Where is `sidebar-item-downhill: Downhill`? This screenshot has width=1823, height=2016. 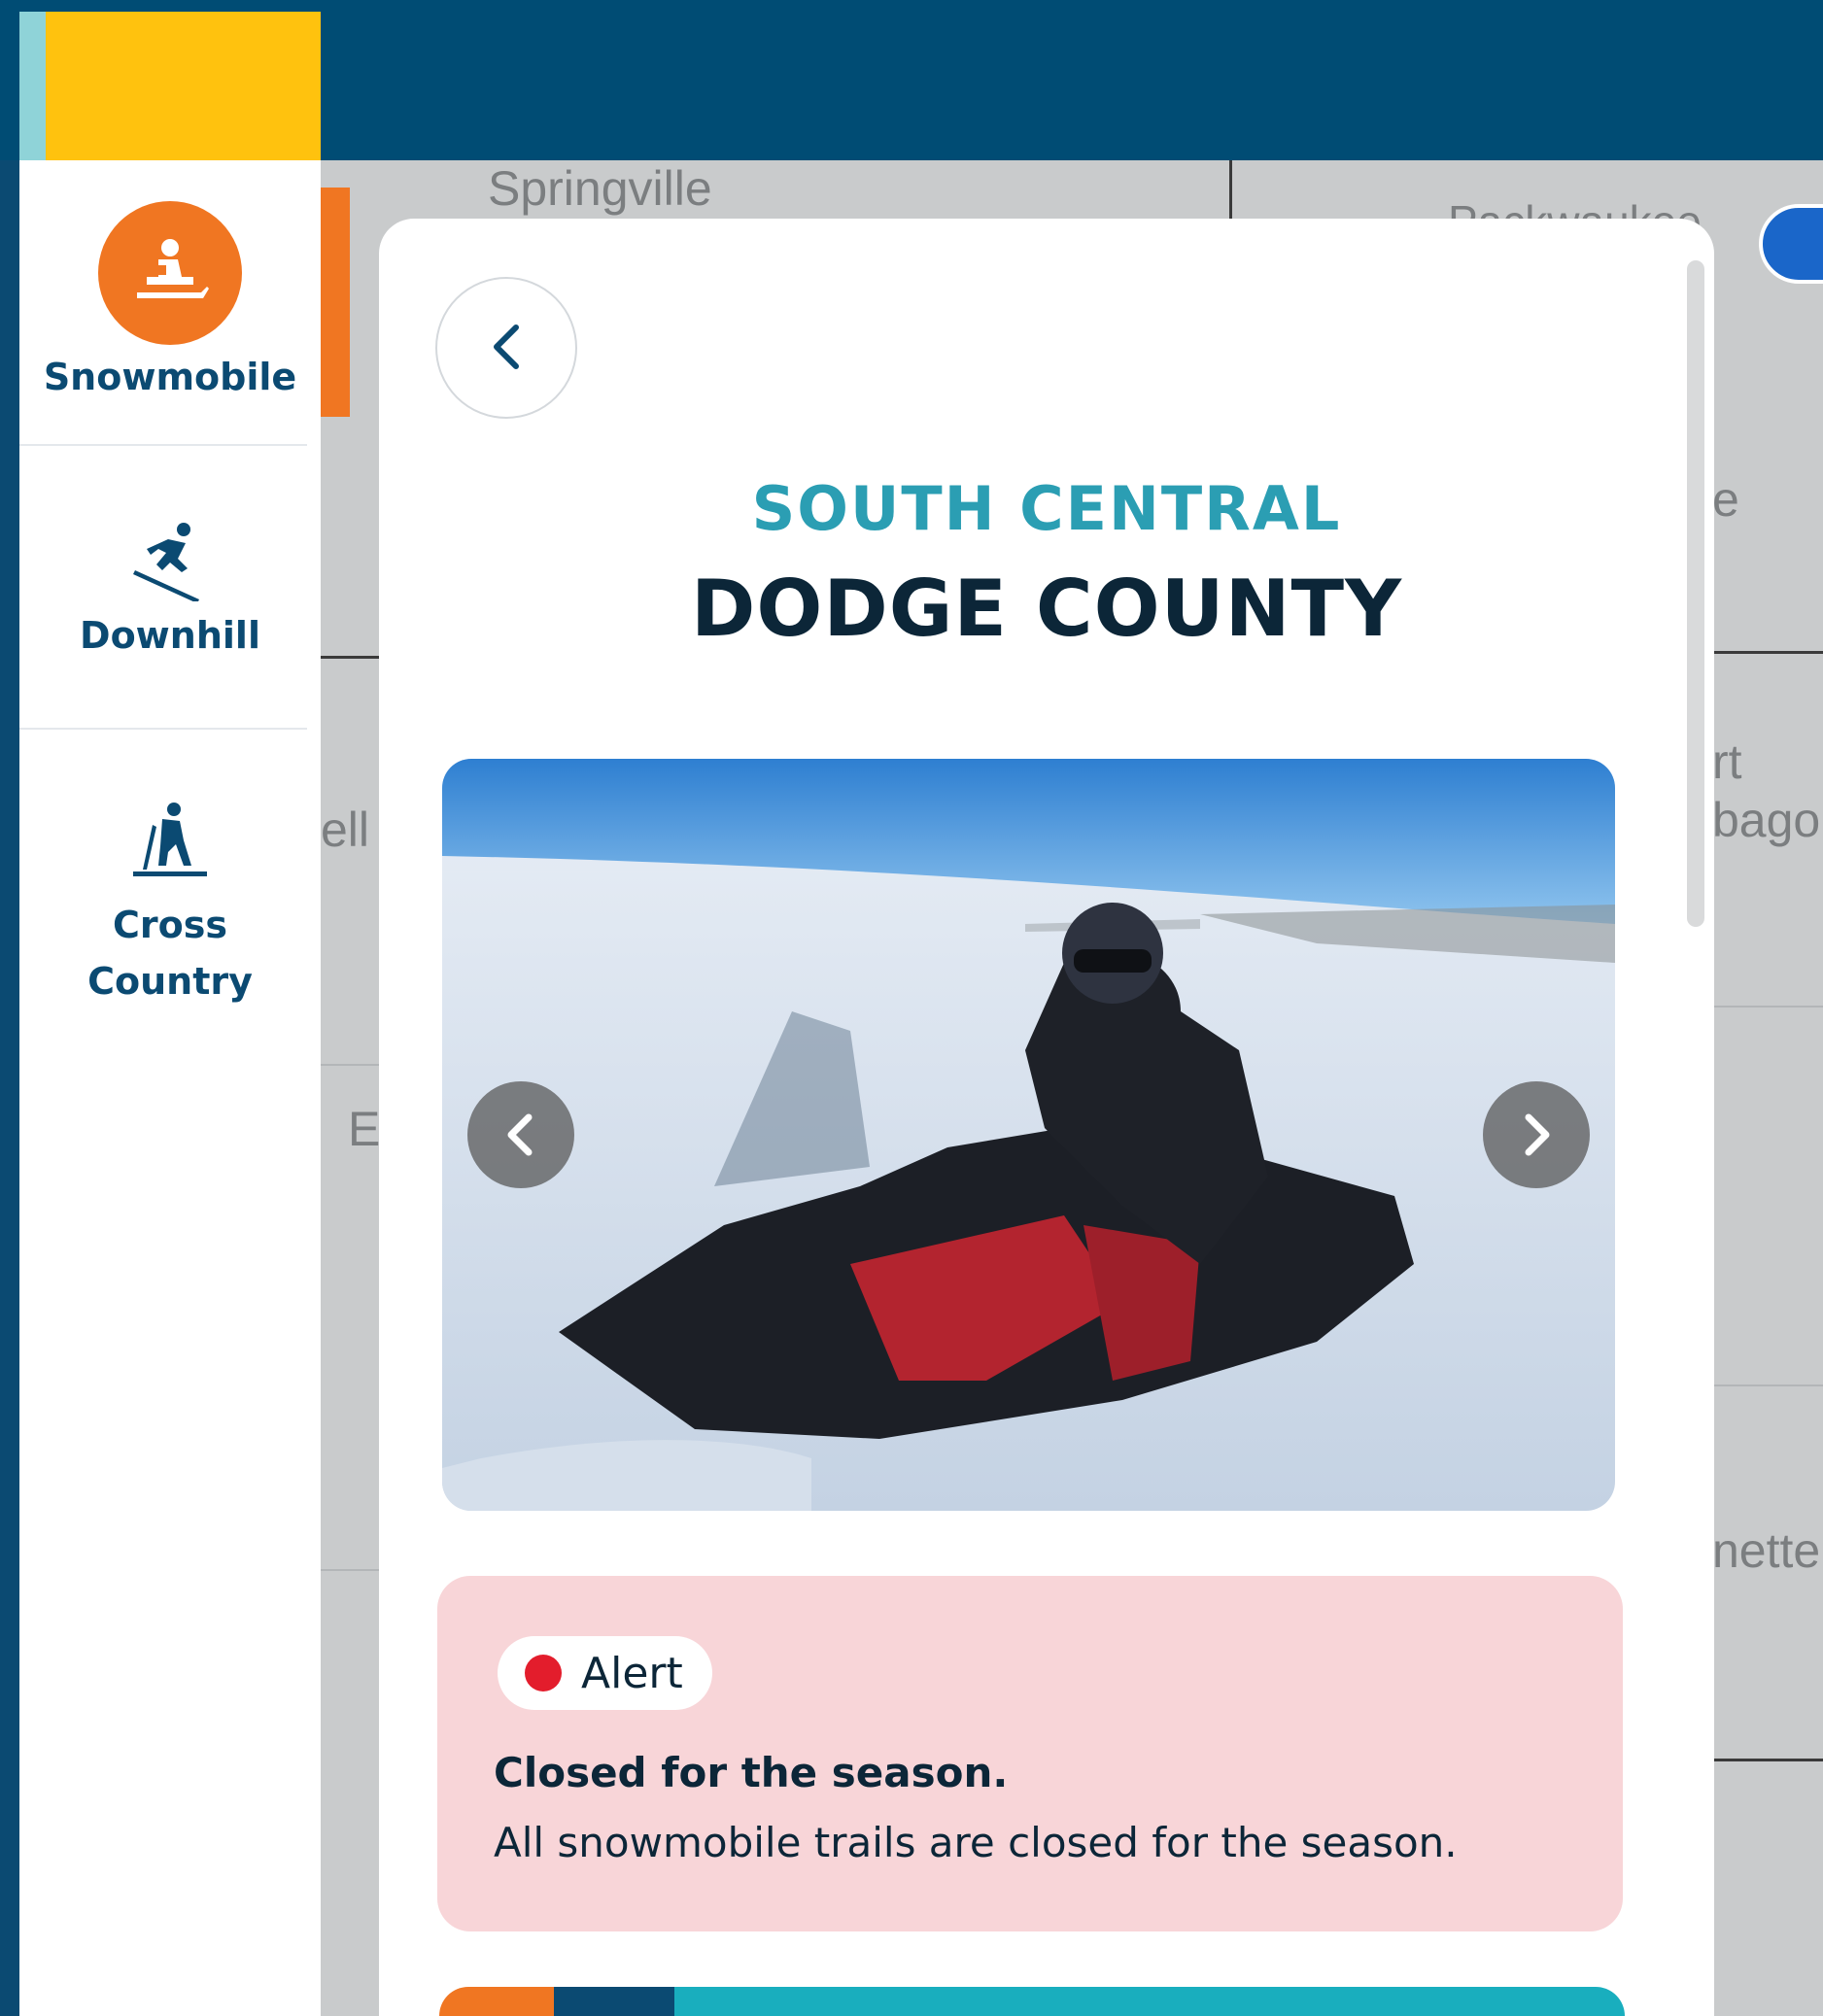
sidebar-item-downhill: Downhill is located at coordinates (170, 592).